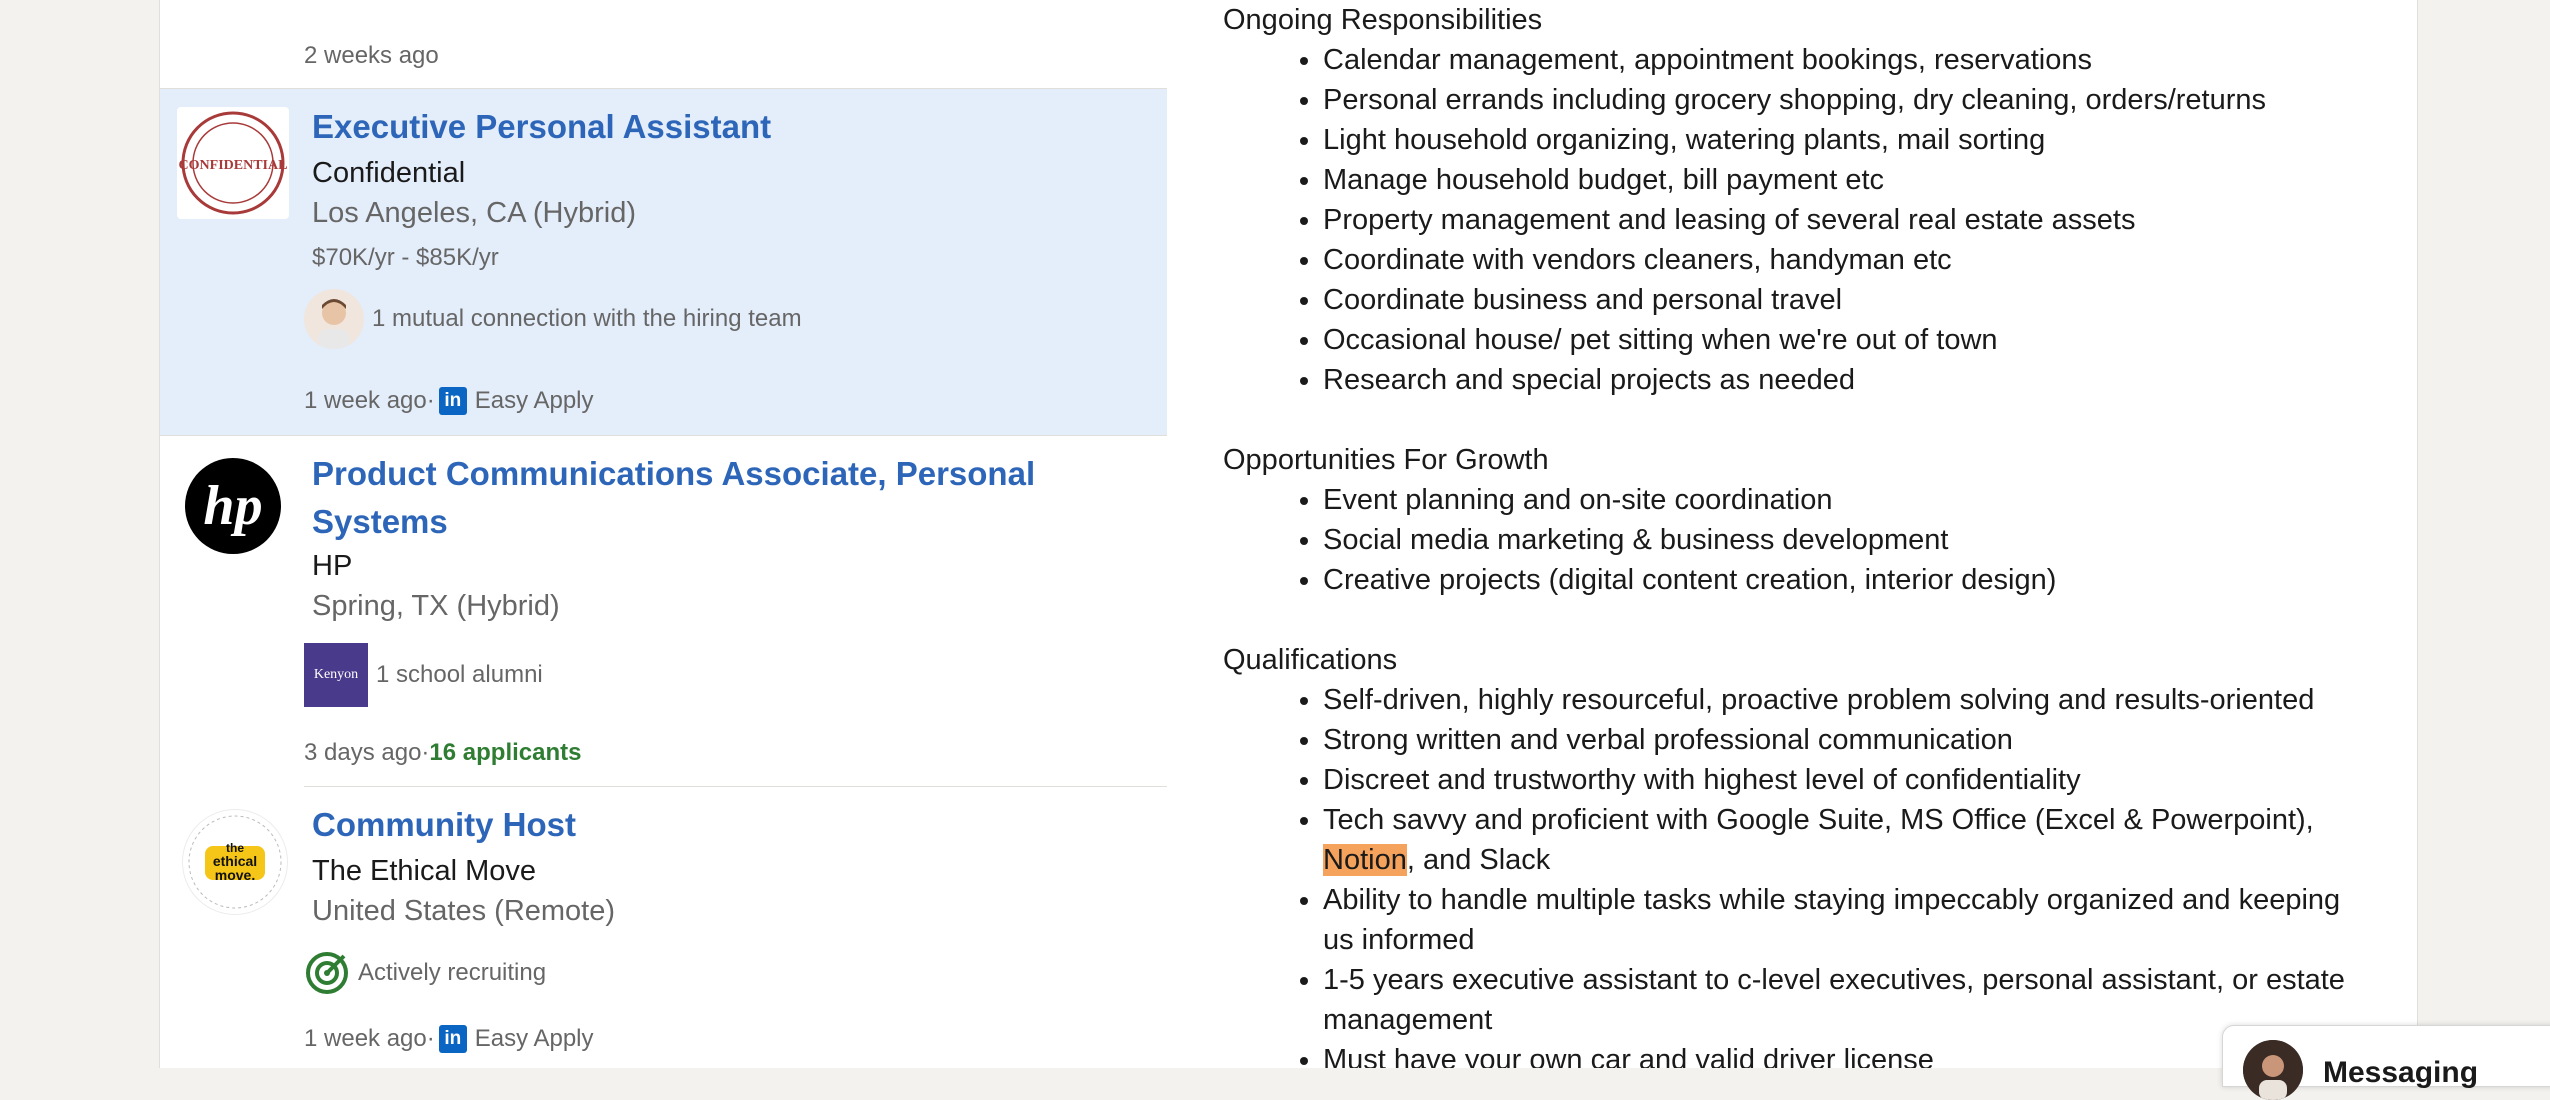  What do you see at coordinates (474, 213) in the screenshot?
I see `job-location: Los Angeles, CA (Hybrid)` at bounding box center [474, 213].